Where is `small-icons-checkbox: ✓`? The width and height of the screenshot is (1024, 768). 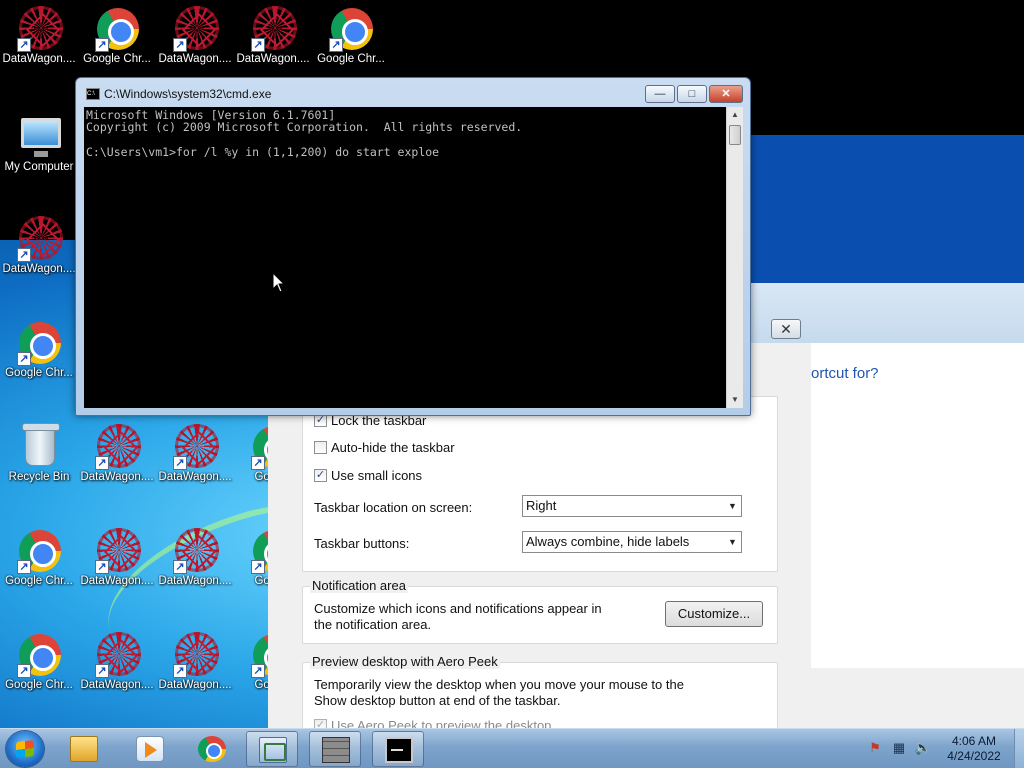 small-icons-checkbox: ✓ is located at coordinates (320, 475).